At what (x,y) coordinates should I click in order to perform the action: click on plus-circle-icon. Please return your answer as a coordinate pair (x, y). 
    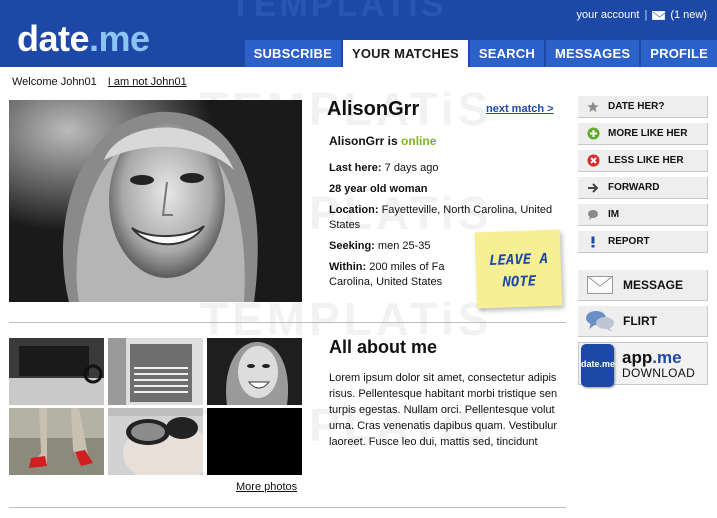
    Looking at the image, I should click on (593, 134).